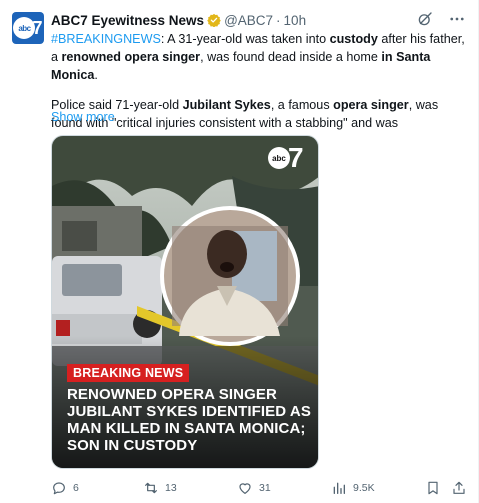  I want to click on share-icon, so click(459, 488).